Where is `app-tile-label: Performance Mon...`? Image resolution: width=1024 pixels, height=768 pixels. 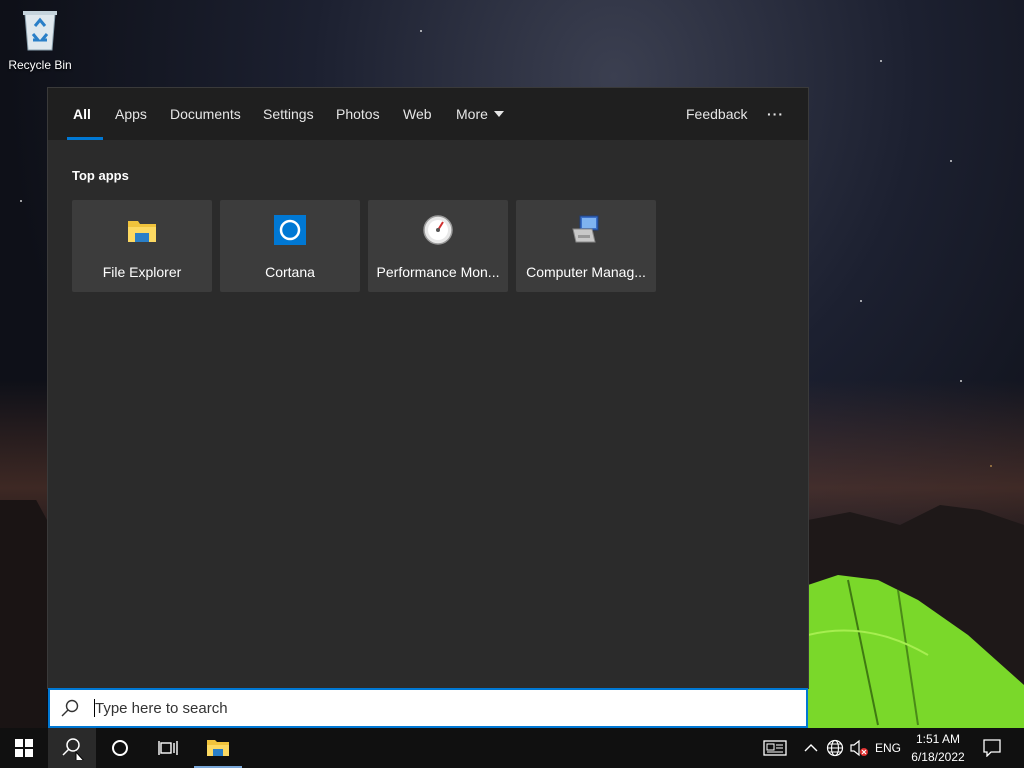
app-tile-label: Performance Mon... is located at coordinates (438, 272).